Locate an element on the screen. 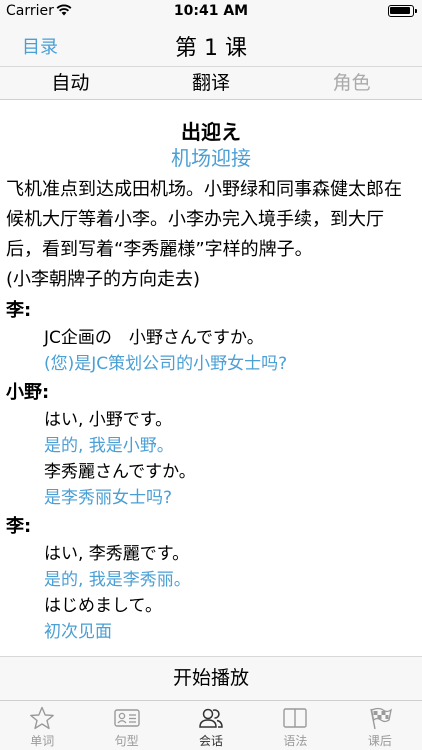 The image size is (422, 750). book-icon is located at coordinates (295, 718).